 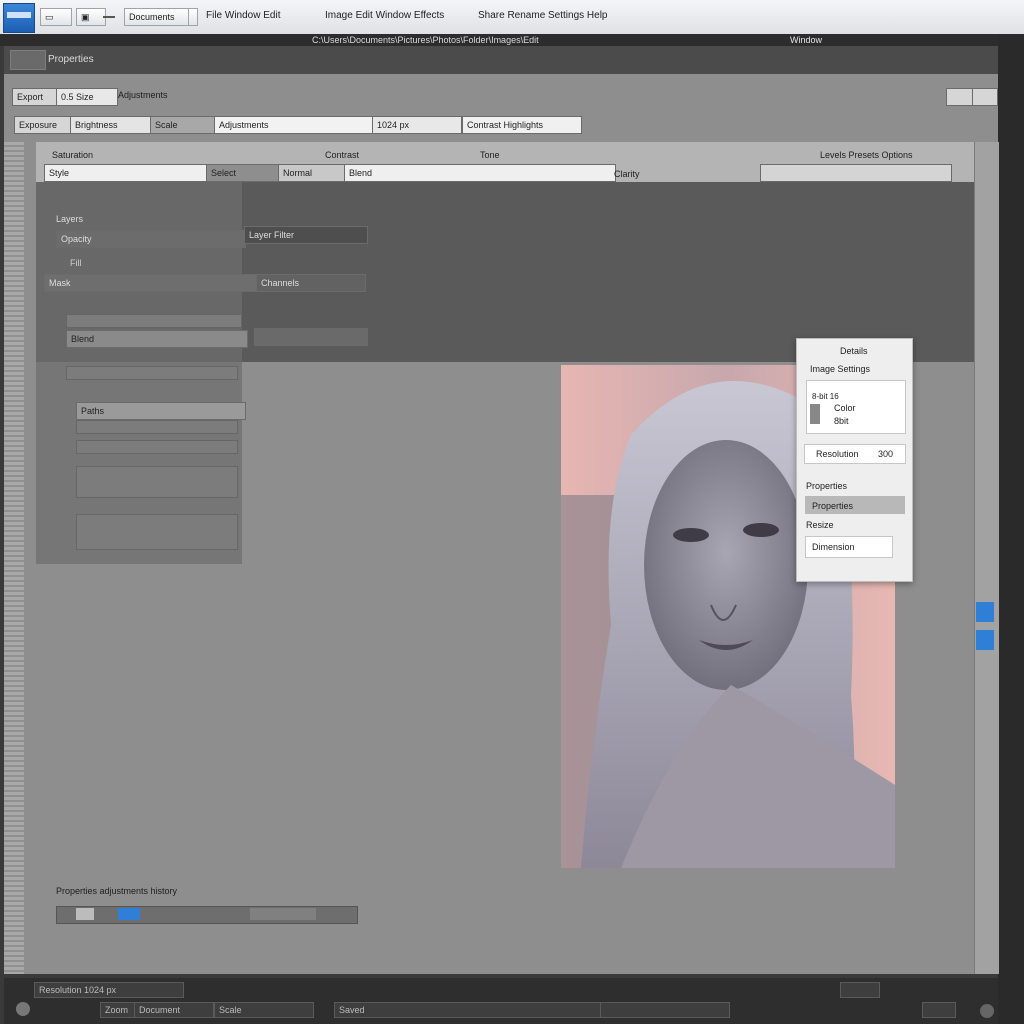 What do you see at coordinates (151, 239) in the screenshot?
I see `opacity-field: Opacity` at bounding box center [151, 239].